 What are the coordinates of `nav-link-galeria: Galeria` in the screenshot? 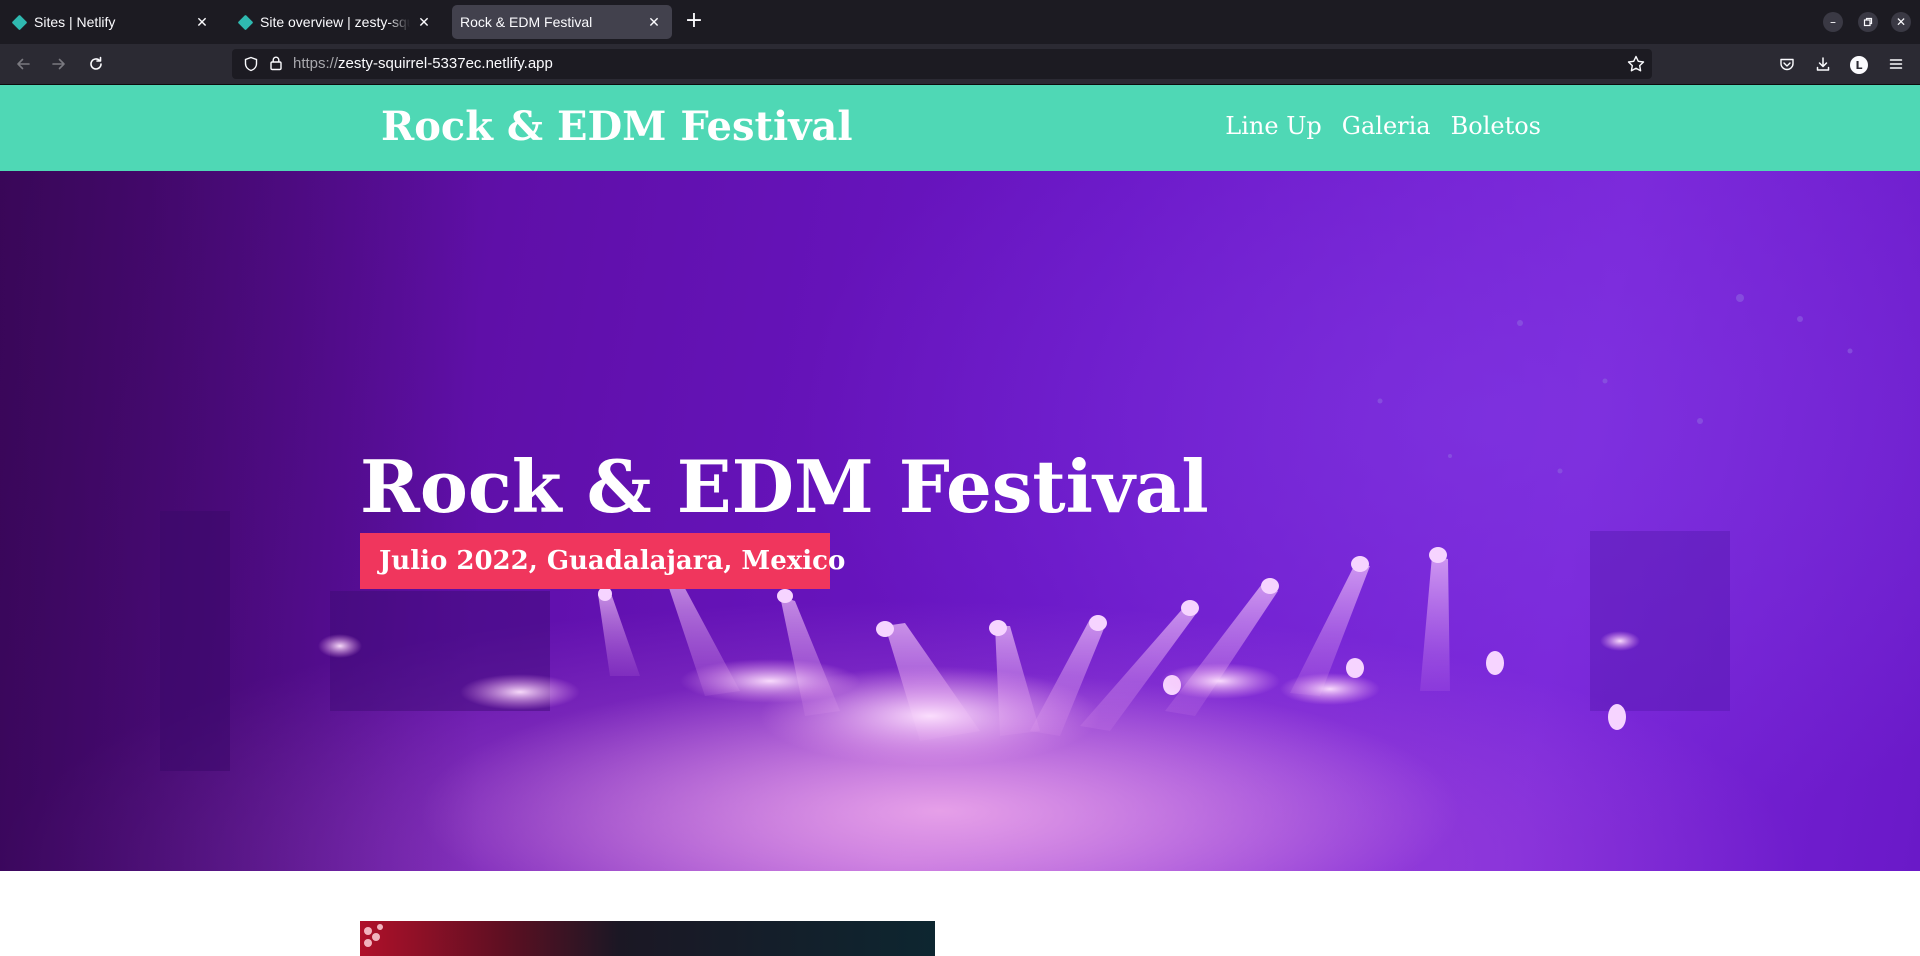 It's located at (1386, 126).